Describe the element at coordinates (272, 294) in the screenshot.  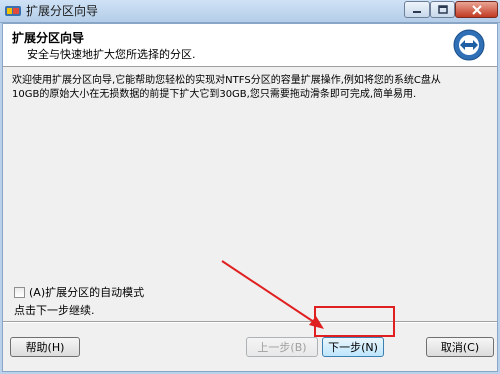
I see `annotation-arrow` at that location.